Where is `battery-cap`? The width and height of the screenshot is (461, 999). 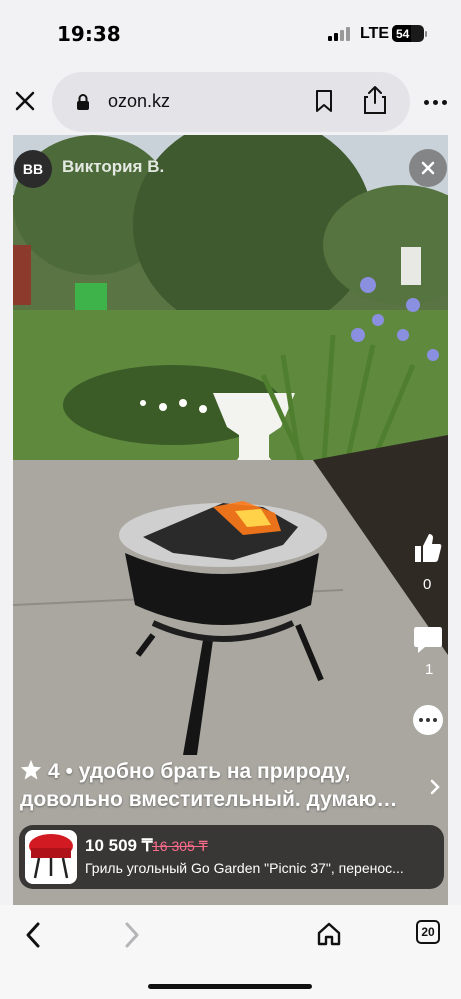
battery-cap is located at coordinates (426, 34).